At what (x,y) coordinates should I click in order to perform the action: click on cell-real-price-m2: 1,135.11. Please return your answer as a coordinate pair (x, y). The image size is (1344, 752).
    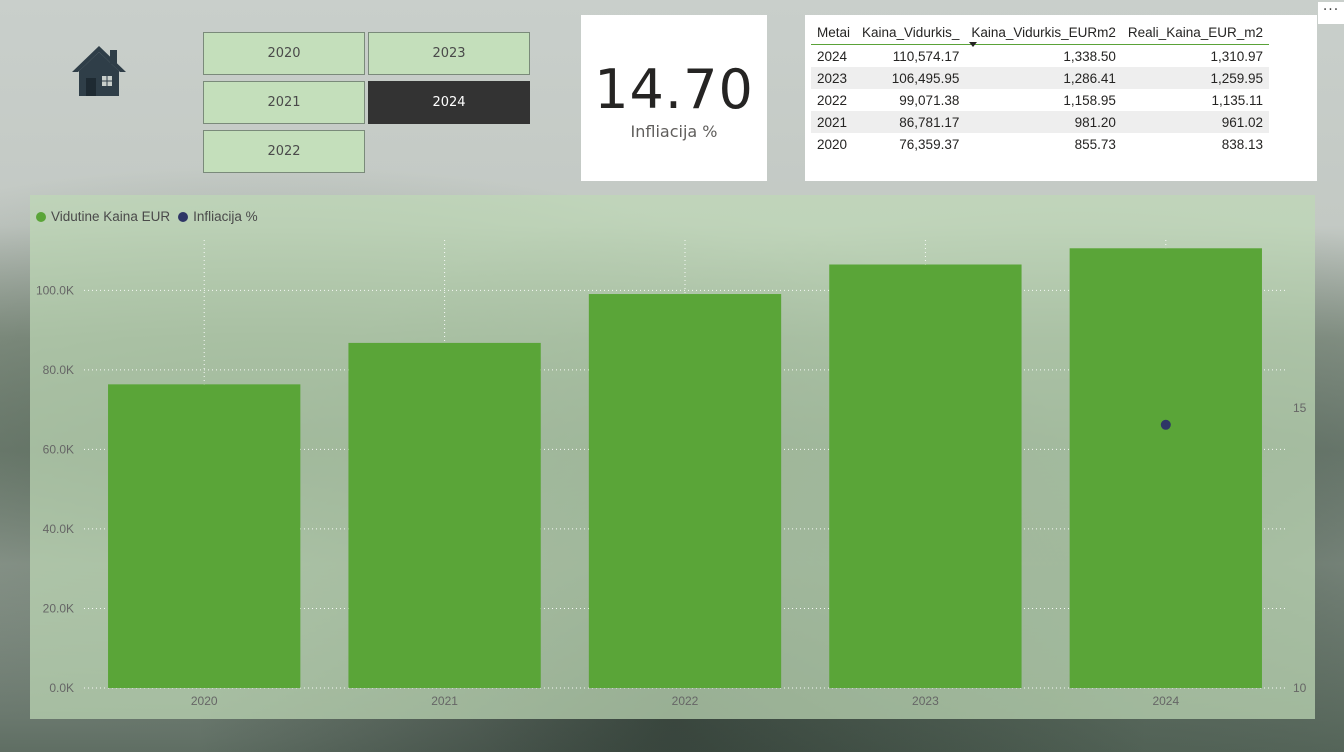
    Looking at the image, I should click on (1237, 100).